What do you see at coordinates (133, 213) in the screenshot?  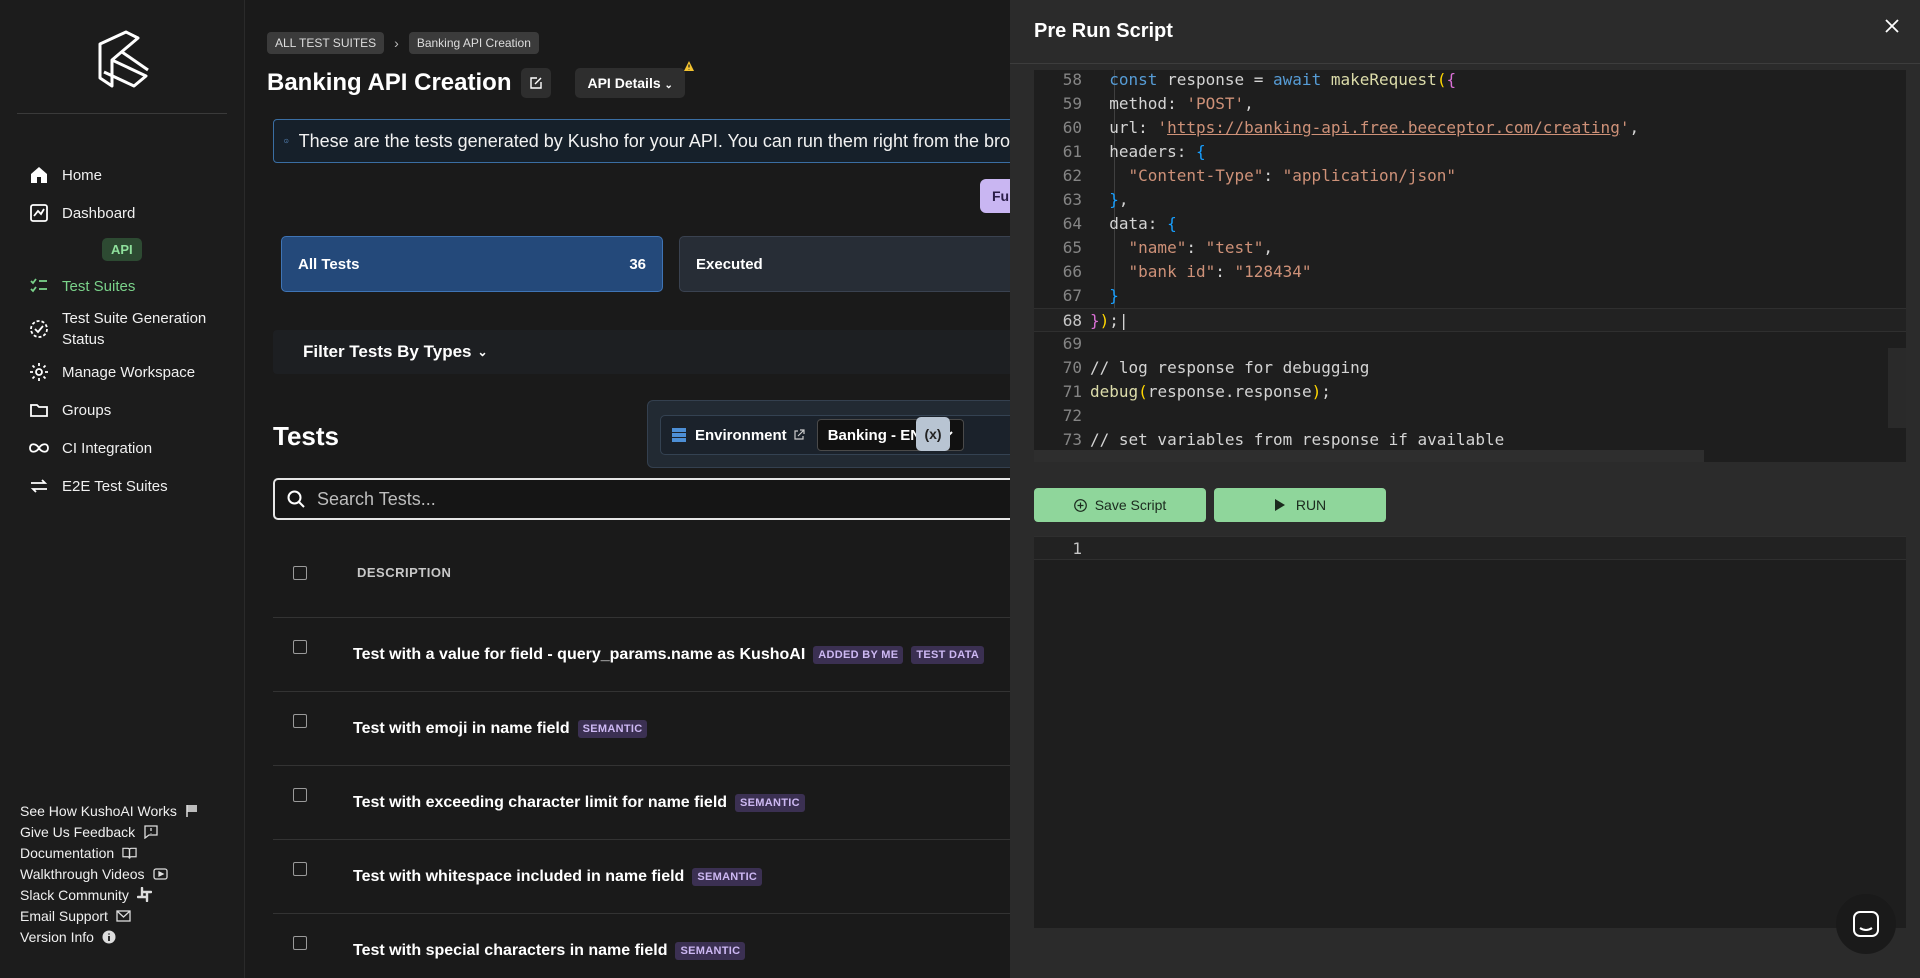 I see `sidebar-item-dashboard: Dashboard` at bounding box center [133, 213].